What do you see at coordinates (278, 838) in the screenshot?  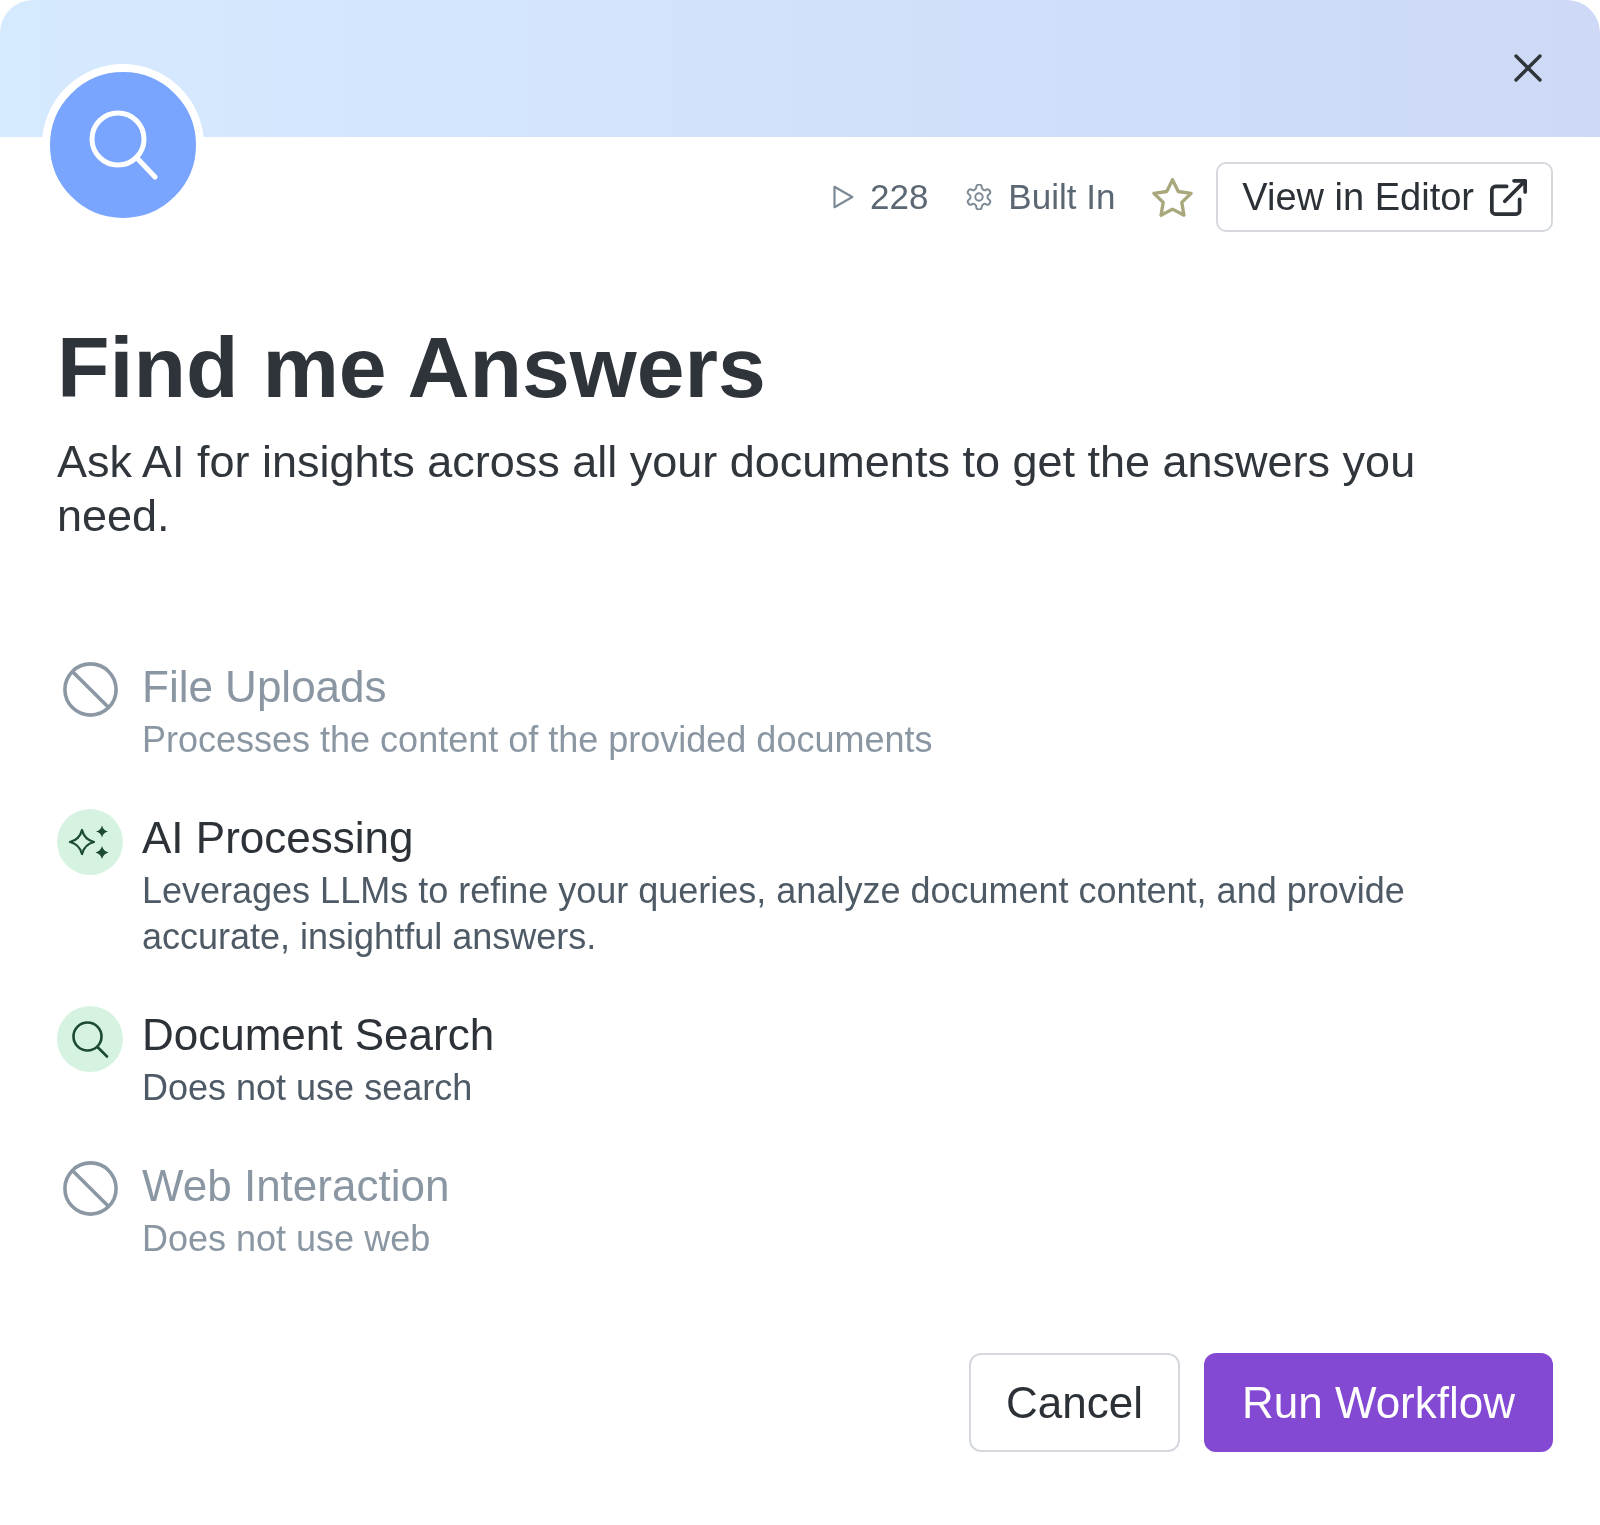 I see `capability-title: AI Processing` at bounding box center [278, 838].